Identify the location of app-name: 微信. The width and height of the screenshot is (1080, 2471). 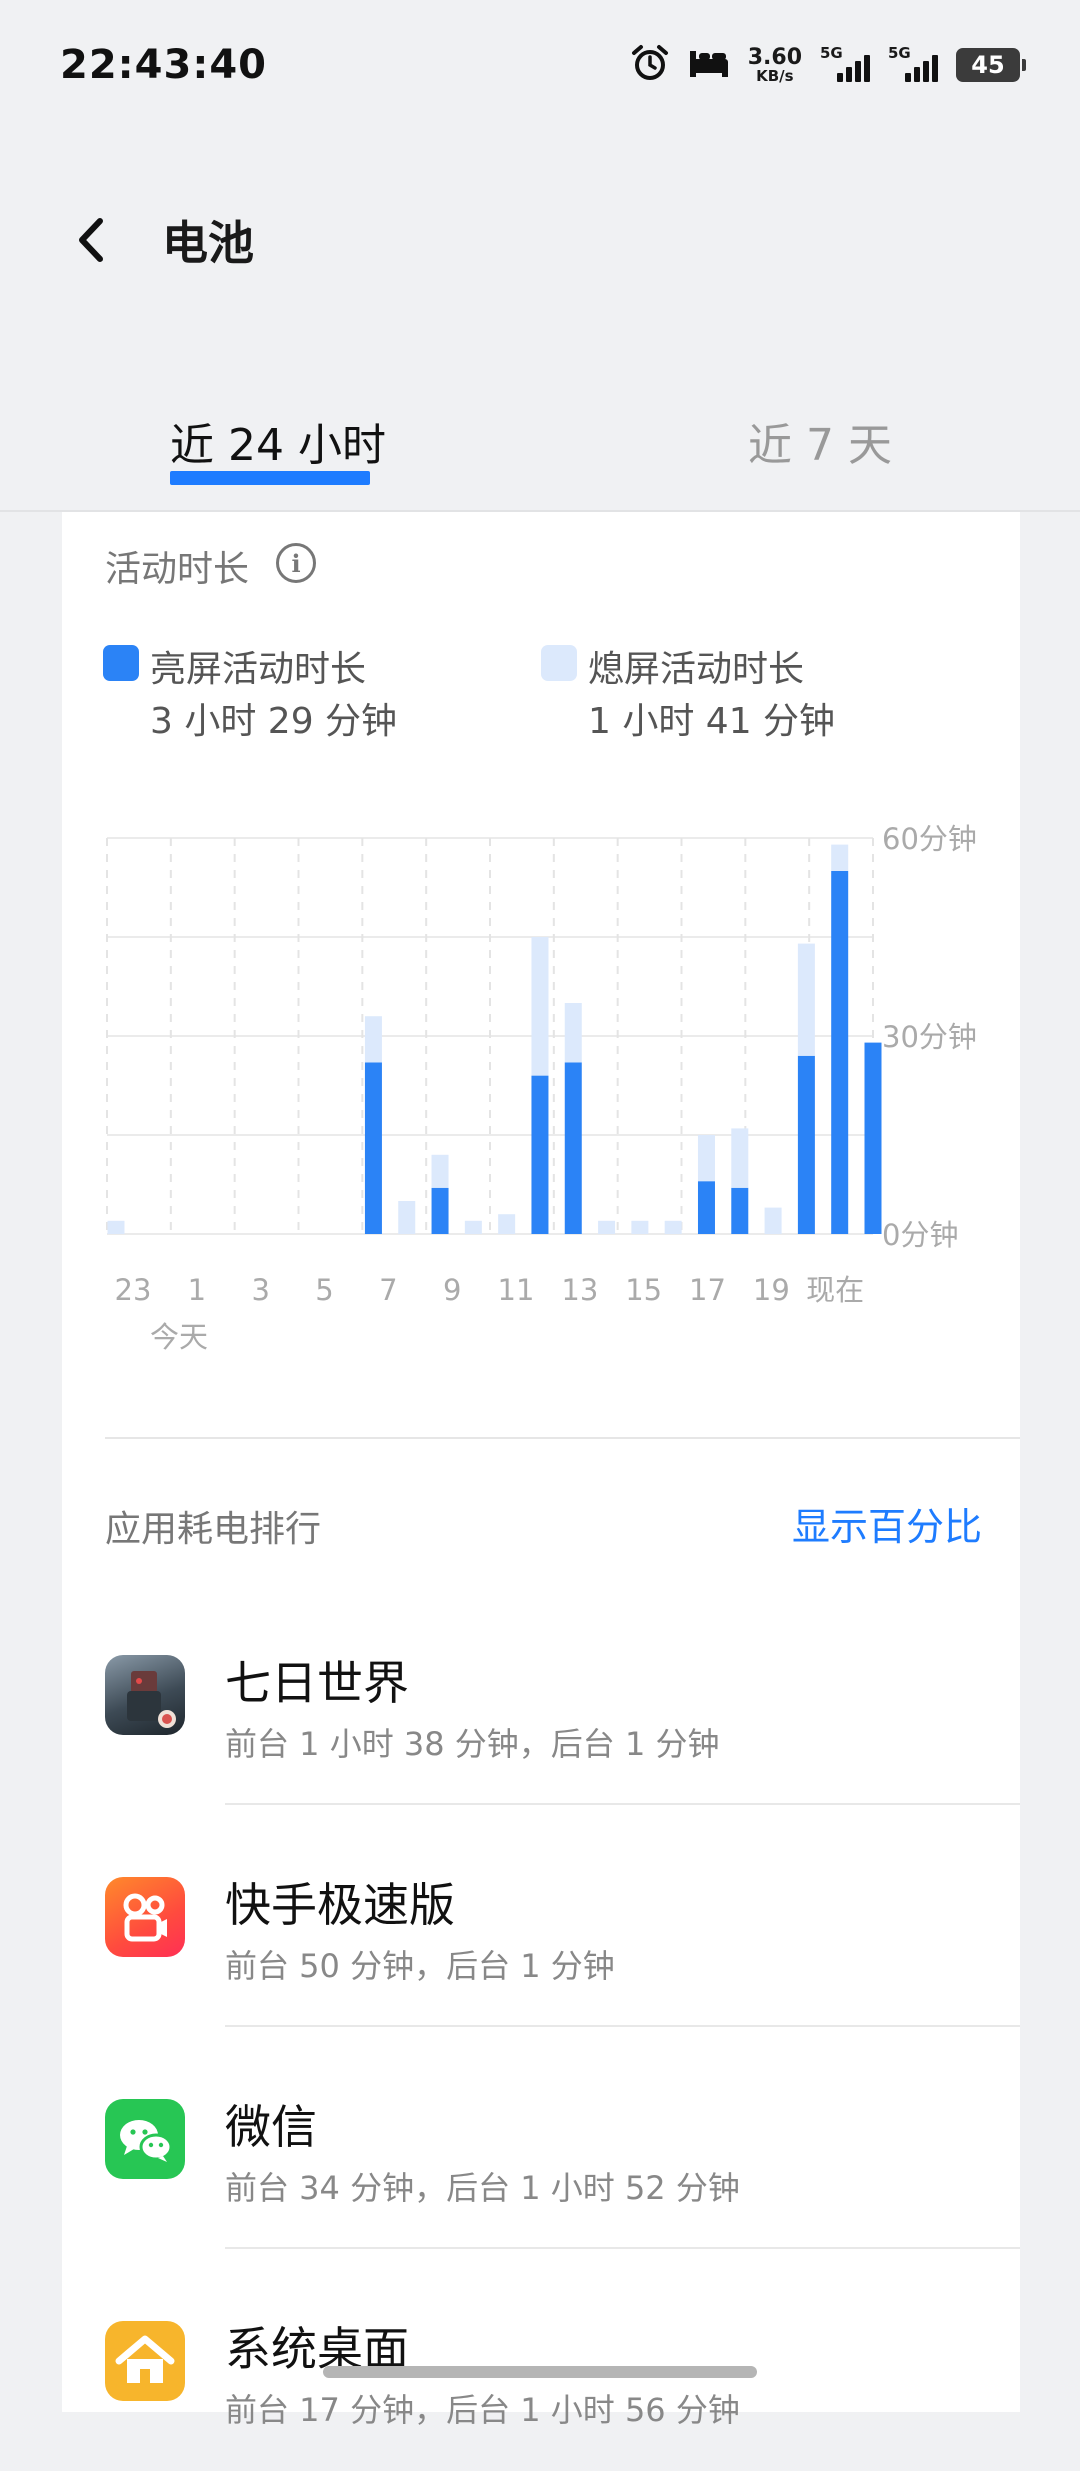
(271, 2127).